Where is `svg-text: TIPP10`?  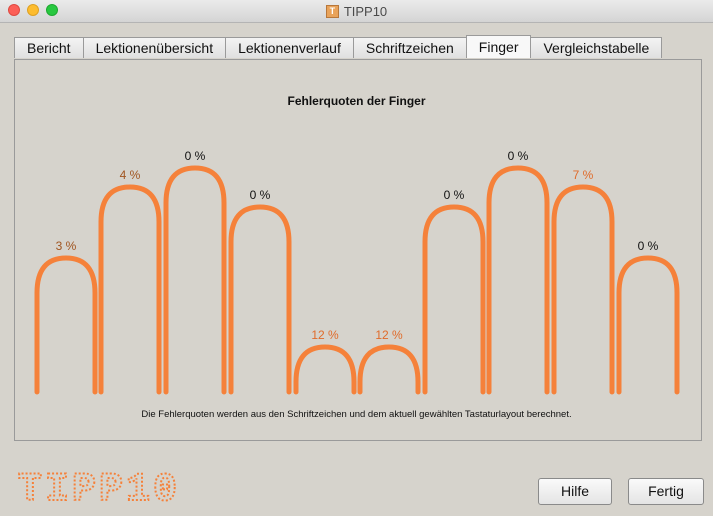
svg-text: TIPP10 is located at coordinates (99, 487).